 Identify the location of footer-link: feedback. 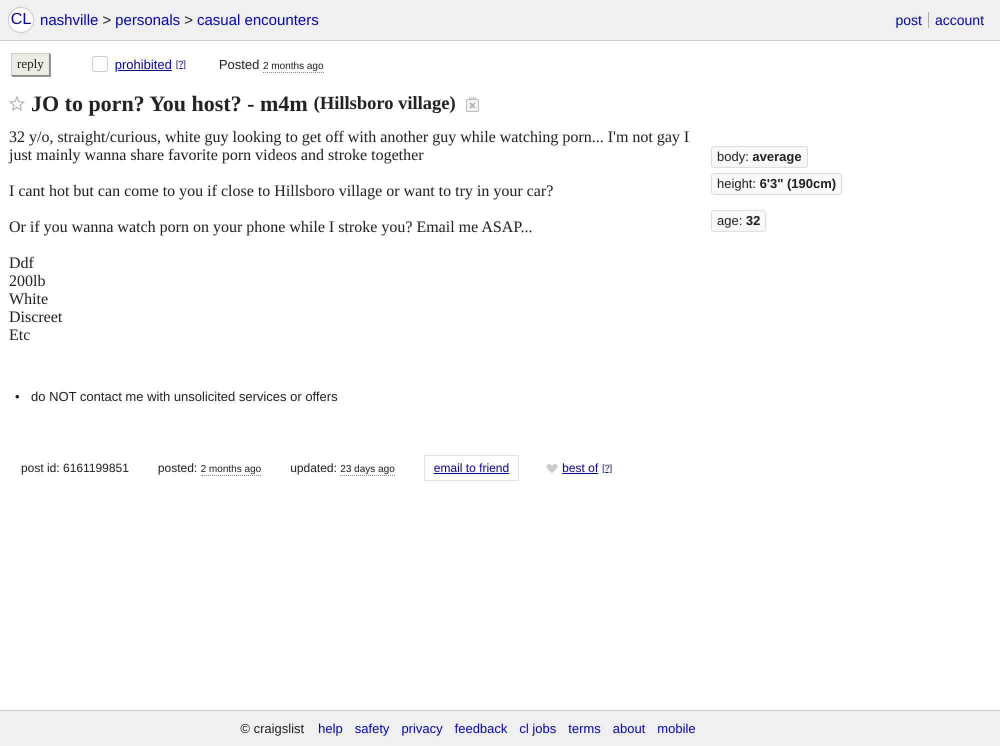
(481, 728).